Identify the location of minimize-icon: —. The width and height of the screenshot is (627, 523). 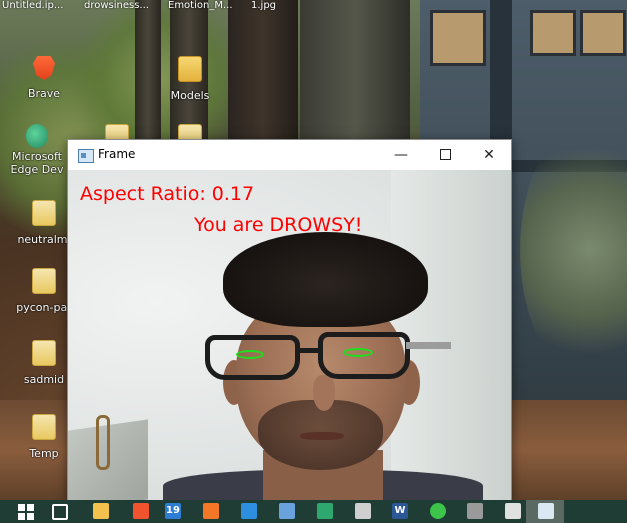
(401, 155).